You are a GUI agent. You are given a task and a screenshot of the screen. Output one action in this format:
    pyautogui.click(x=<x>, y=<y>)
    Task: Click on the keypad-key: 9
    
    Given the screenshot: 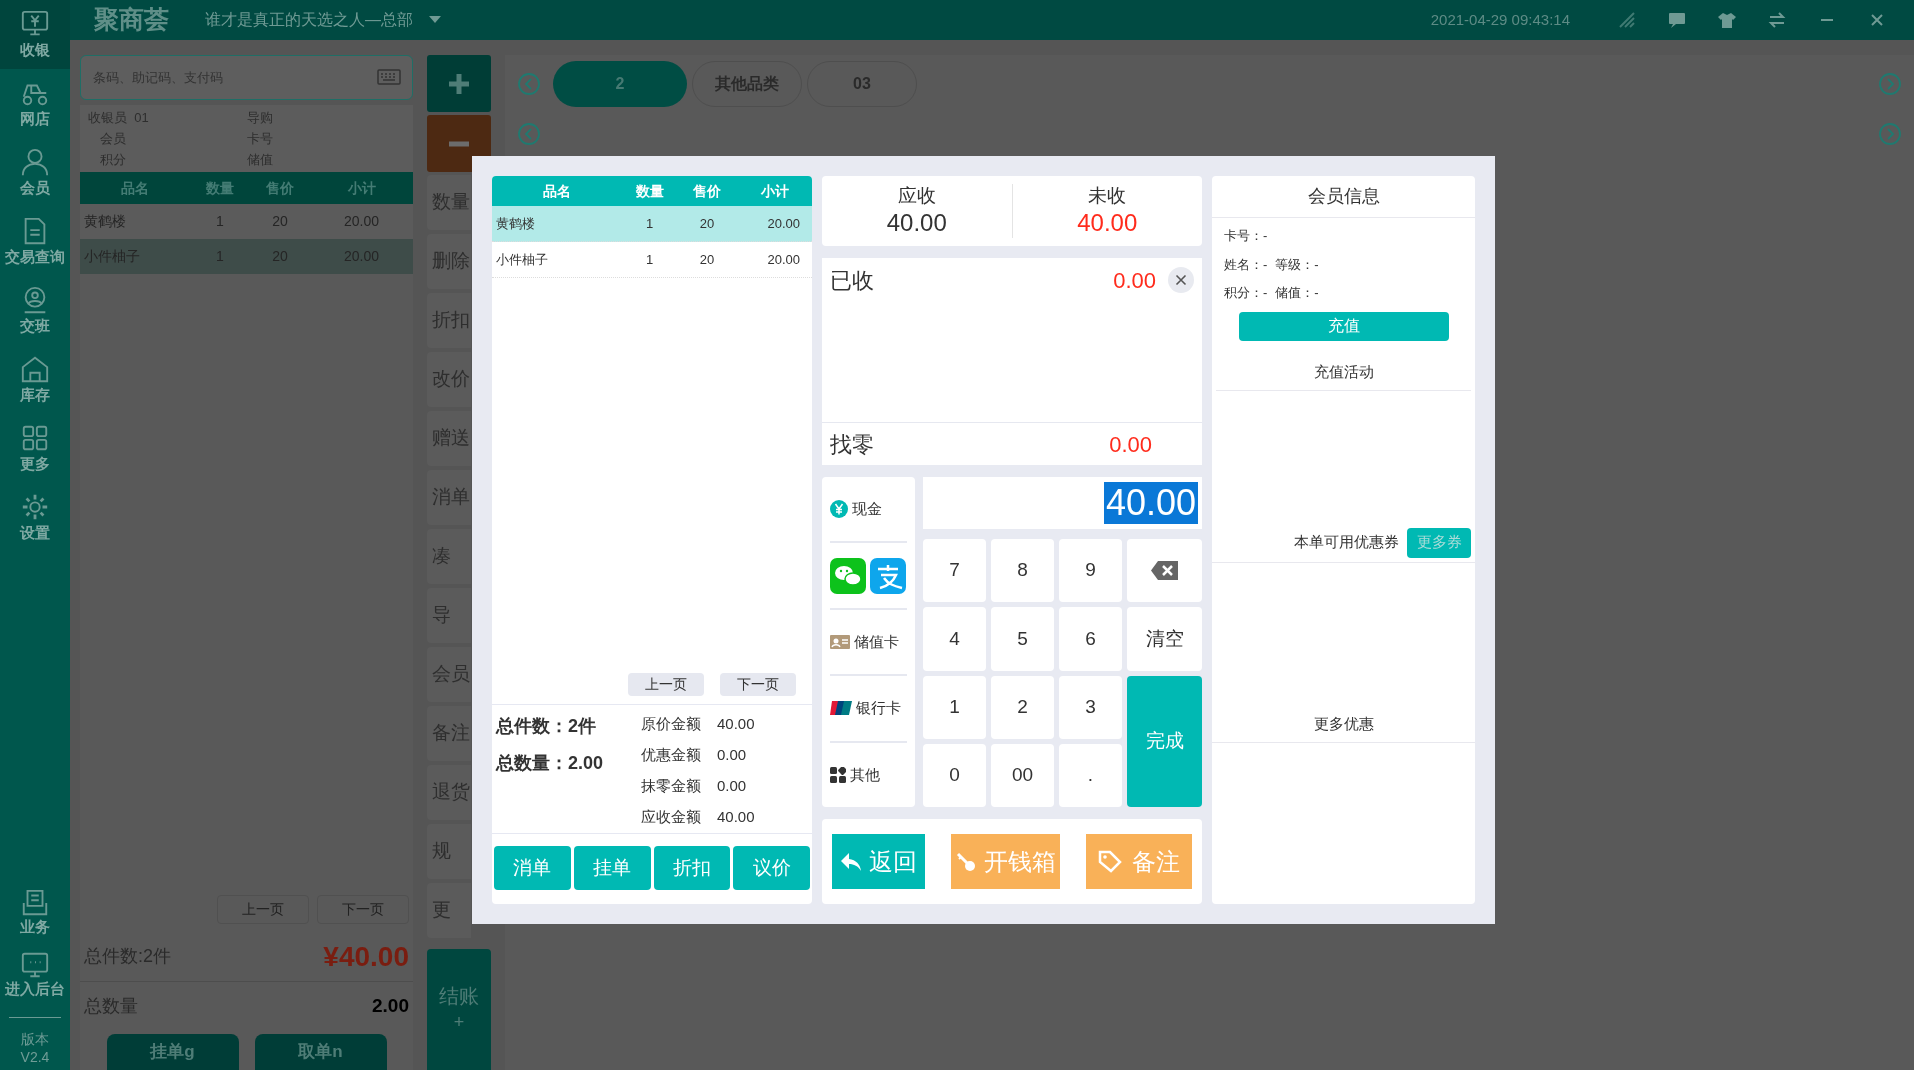 What is the action you would take?
    pyautogui.click(x=1090, y=571)
    